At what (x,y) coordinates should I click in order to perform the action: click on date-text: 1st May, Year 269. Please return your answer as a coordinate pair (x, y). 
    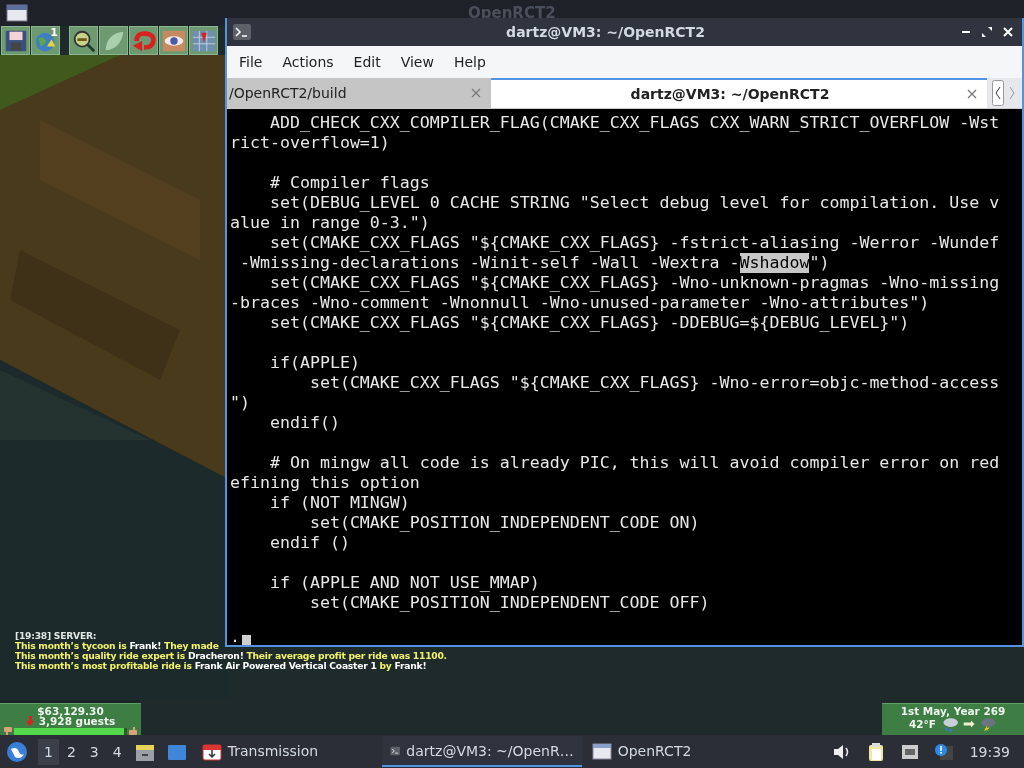
    Looking at the image, I should click on (953, 711).